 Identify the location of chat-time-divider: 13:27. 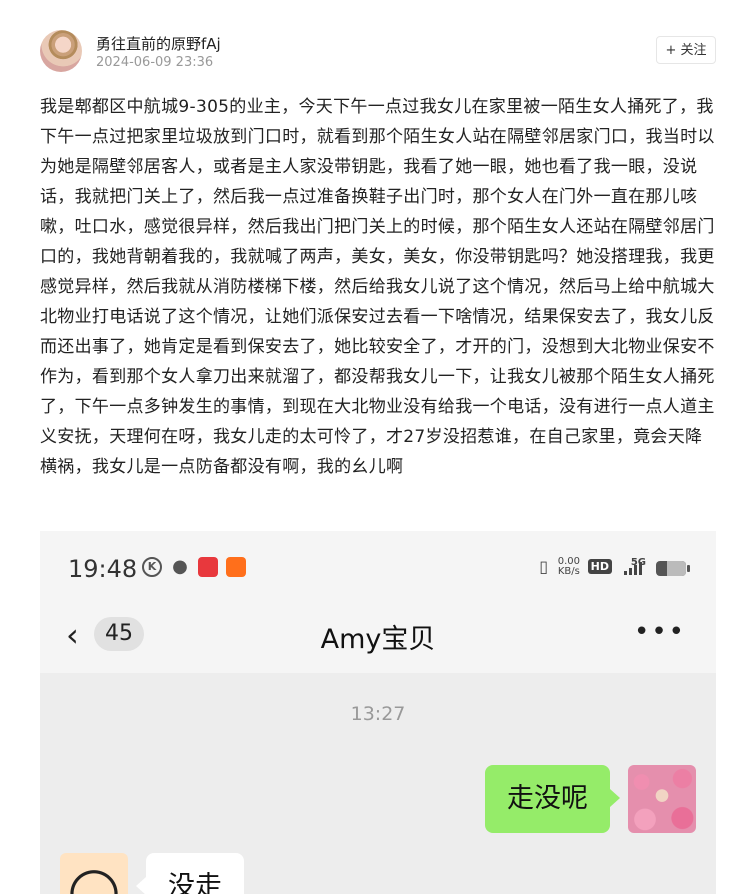
(378, 714).